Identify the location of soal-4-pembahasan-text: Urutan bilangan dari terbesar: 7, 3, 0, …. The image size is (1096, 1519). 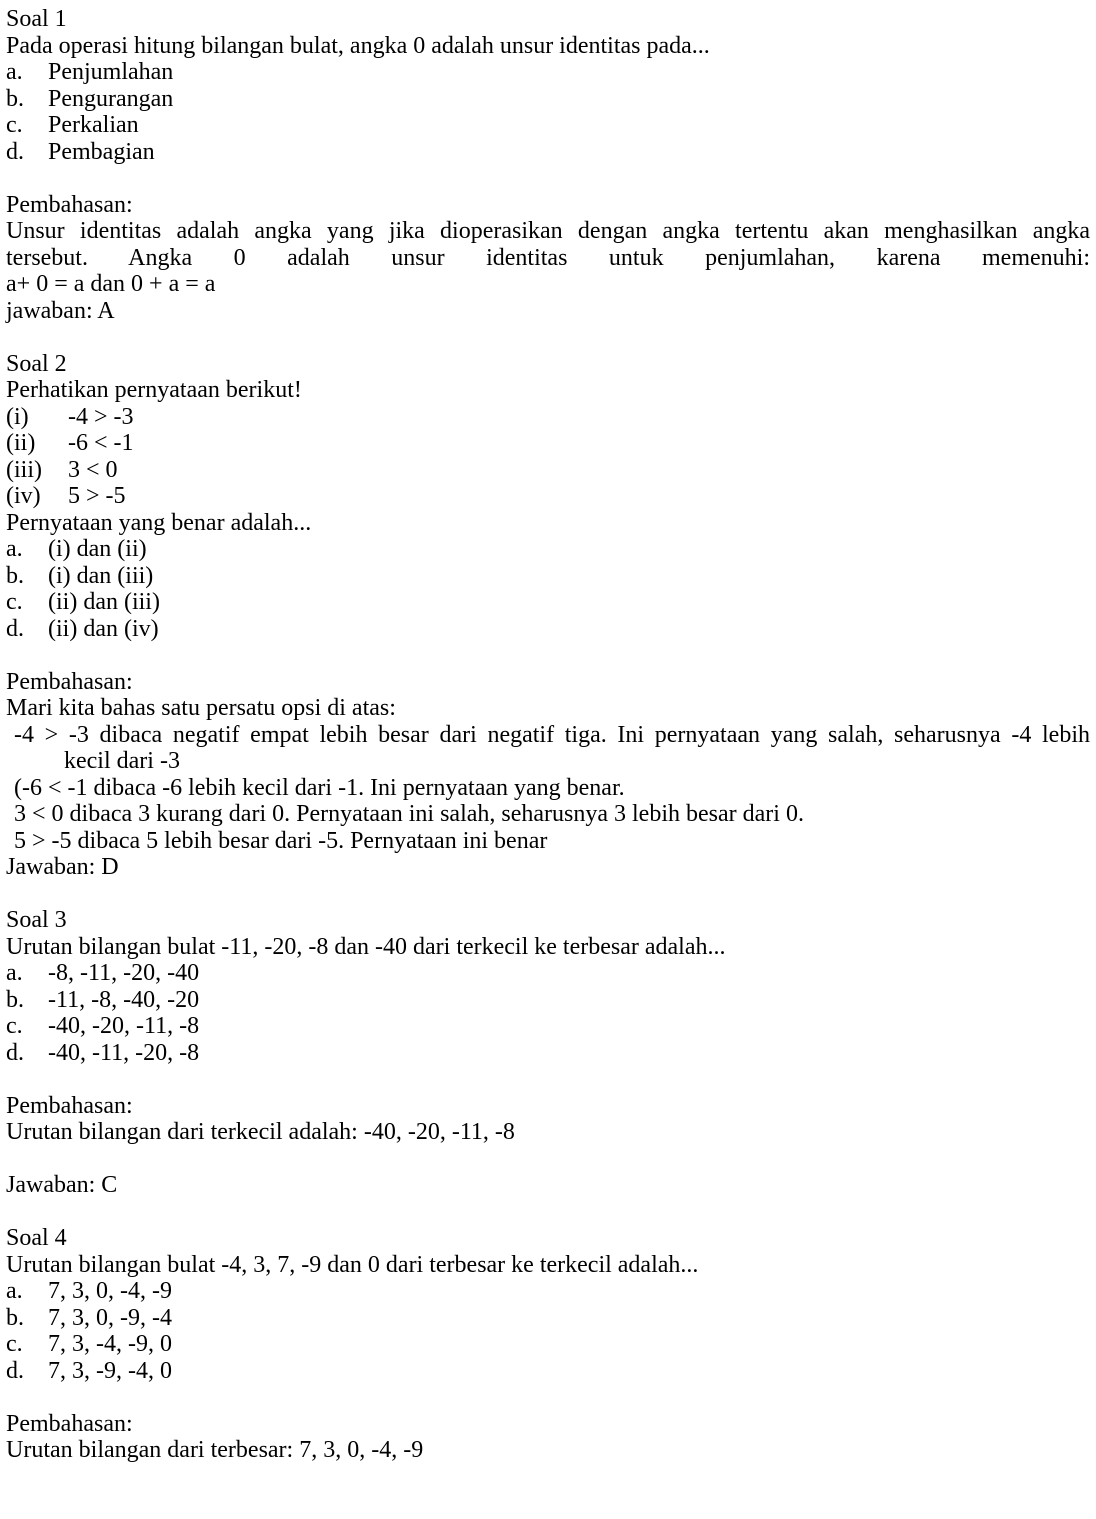
(215, 1450).